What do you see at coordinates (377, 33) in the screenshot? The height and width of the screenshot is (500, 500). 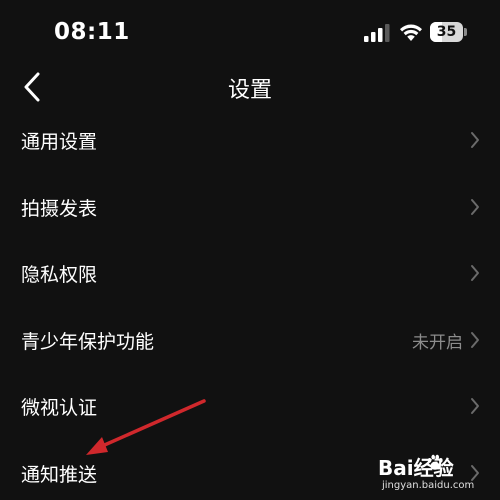 I see `cellular-signal-icon` at bounding box center [377, 33].